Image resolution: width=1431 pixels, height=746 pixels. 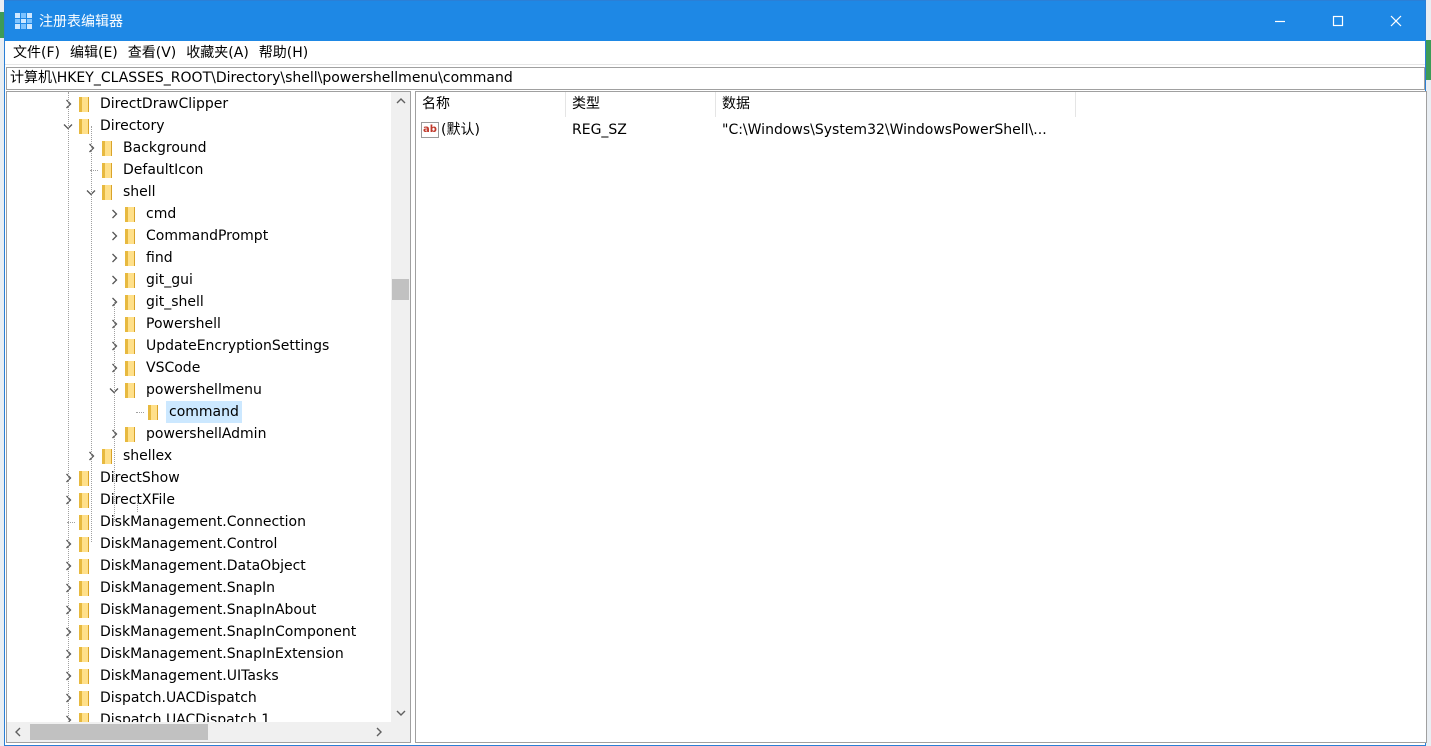 I want to click on tree-item-label: git_gui, so click(x=169, y=280).